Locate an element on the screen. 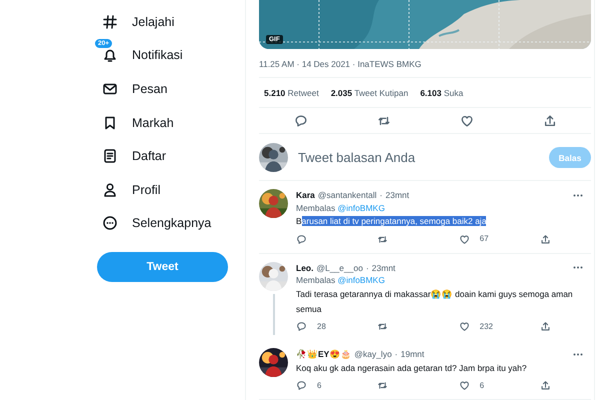 Image resolution: width=600 pixels, height=400 pixels. author-handle: @kay_lyo is located at coordinates (373, 354).